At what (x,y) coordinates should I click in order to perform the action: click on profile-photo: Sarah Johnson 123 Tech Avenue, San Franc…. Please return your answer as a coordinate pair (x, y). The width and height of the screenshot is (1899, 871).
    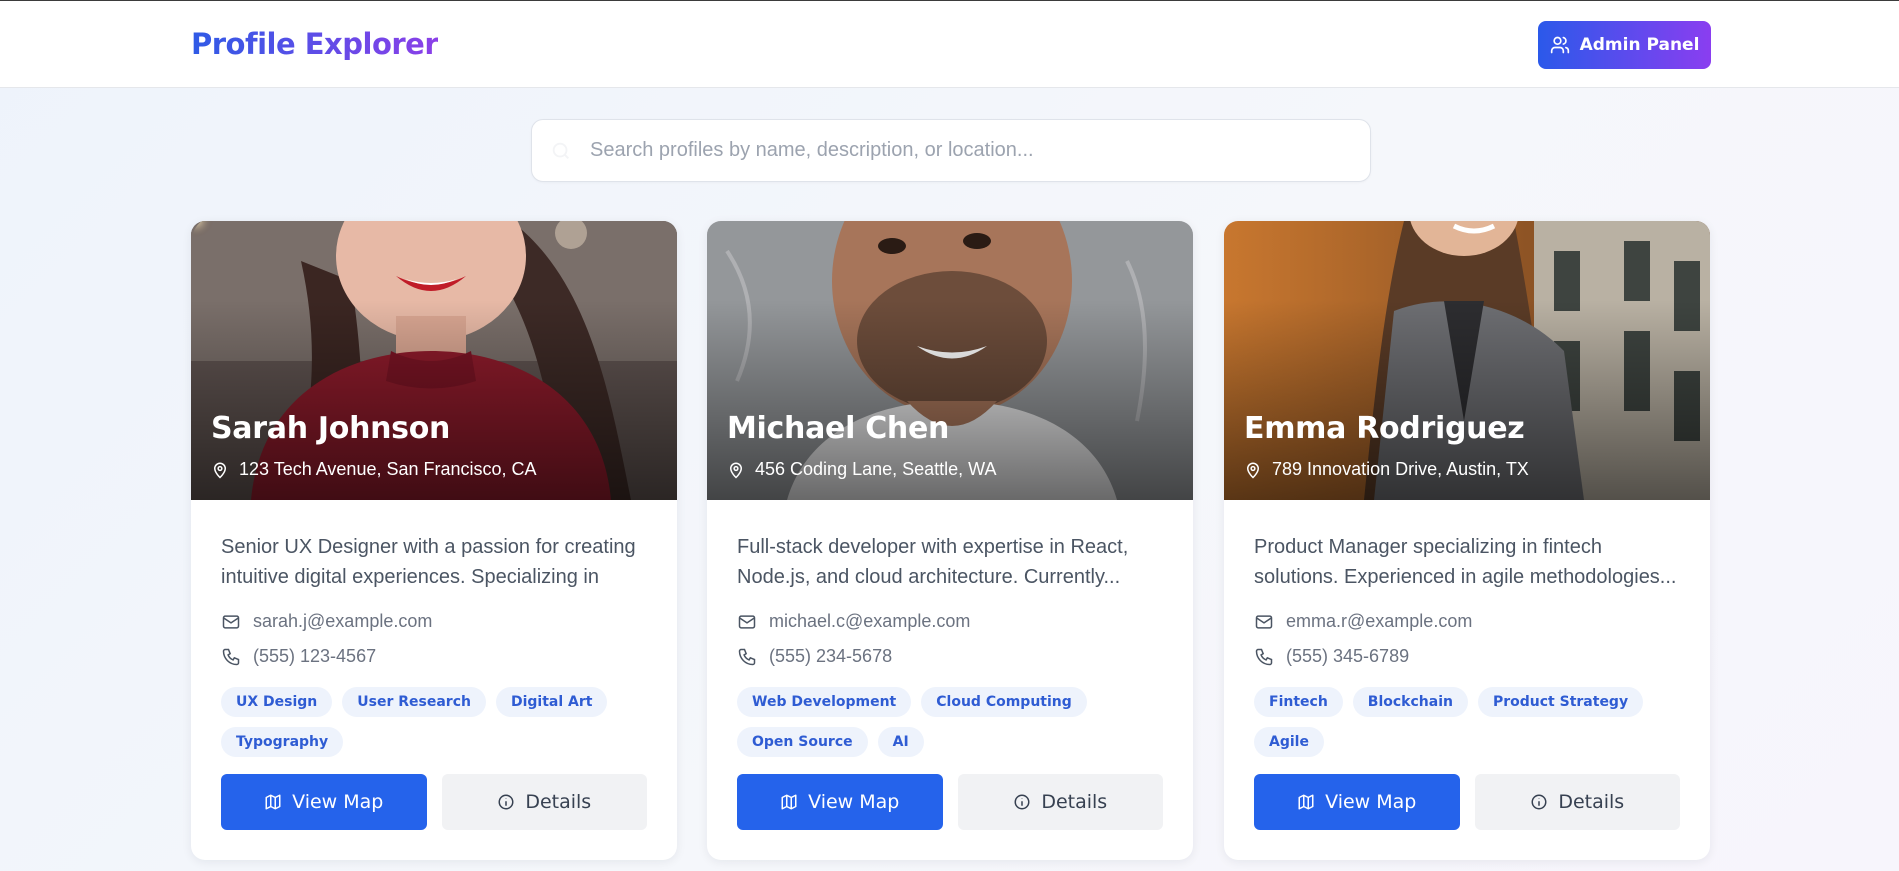
    Looking at the image, I should click on (434, 360).